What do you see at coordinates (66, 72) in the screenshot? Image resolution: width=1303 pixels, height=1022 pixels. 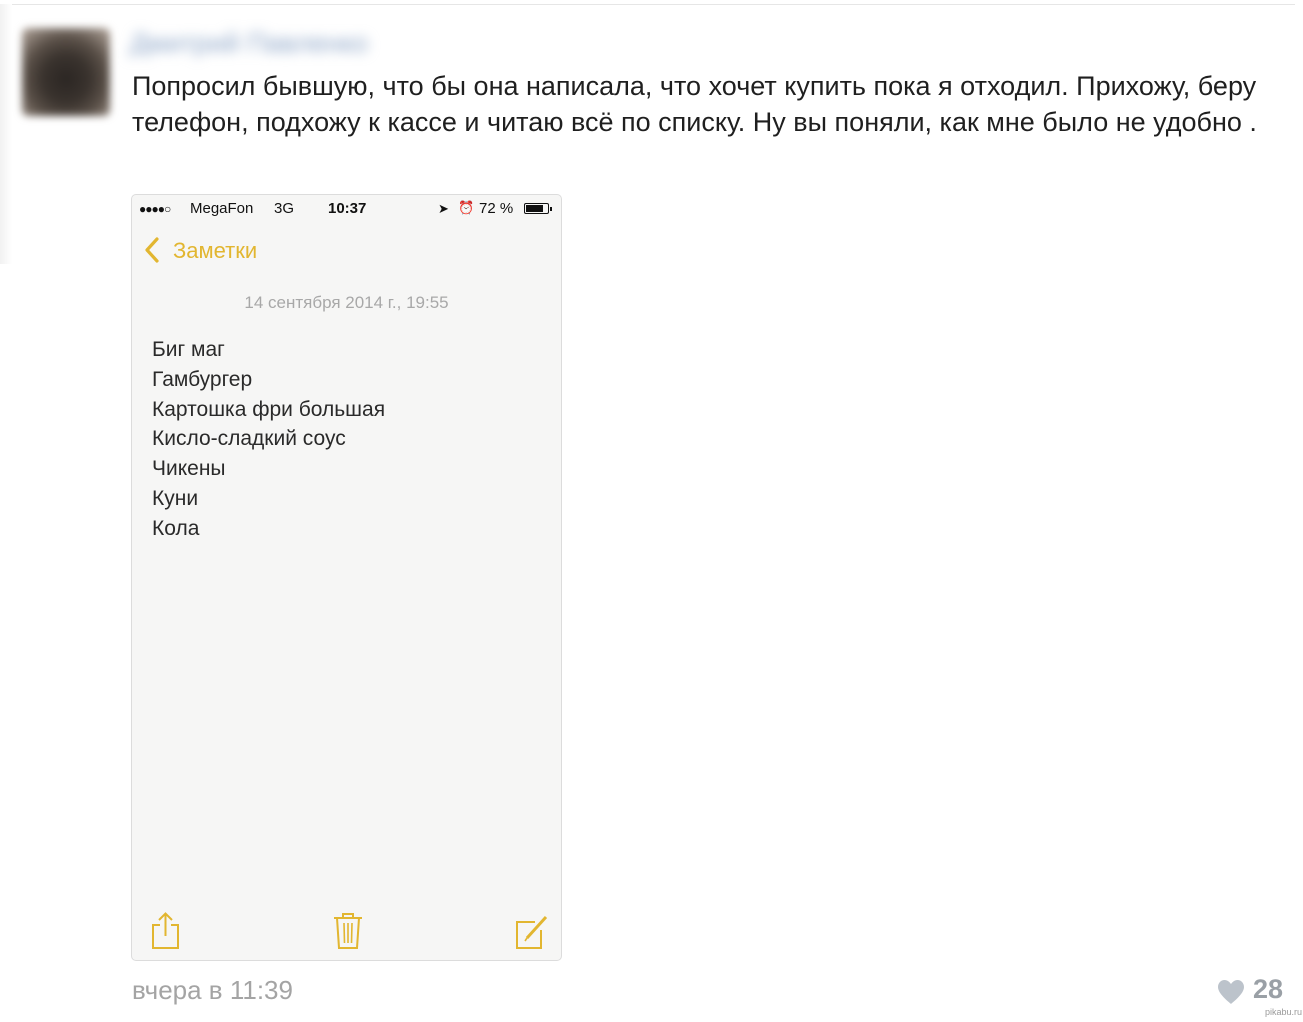 I see `avatar` at bounding box center [66, 72].